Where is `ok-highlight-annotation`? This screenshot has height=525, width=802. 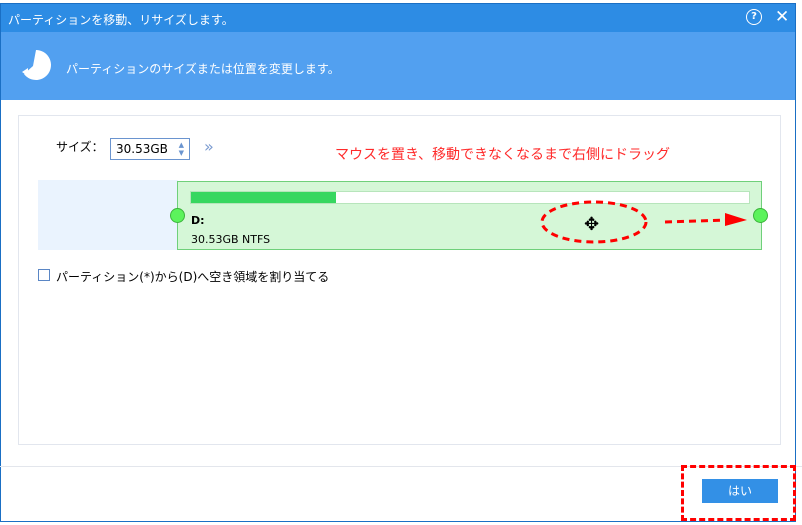 ok-highlight-annotation is located at coordinates (738, 493).